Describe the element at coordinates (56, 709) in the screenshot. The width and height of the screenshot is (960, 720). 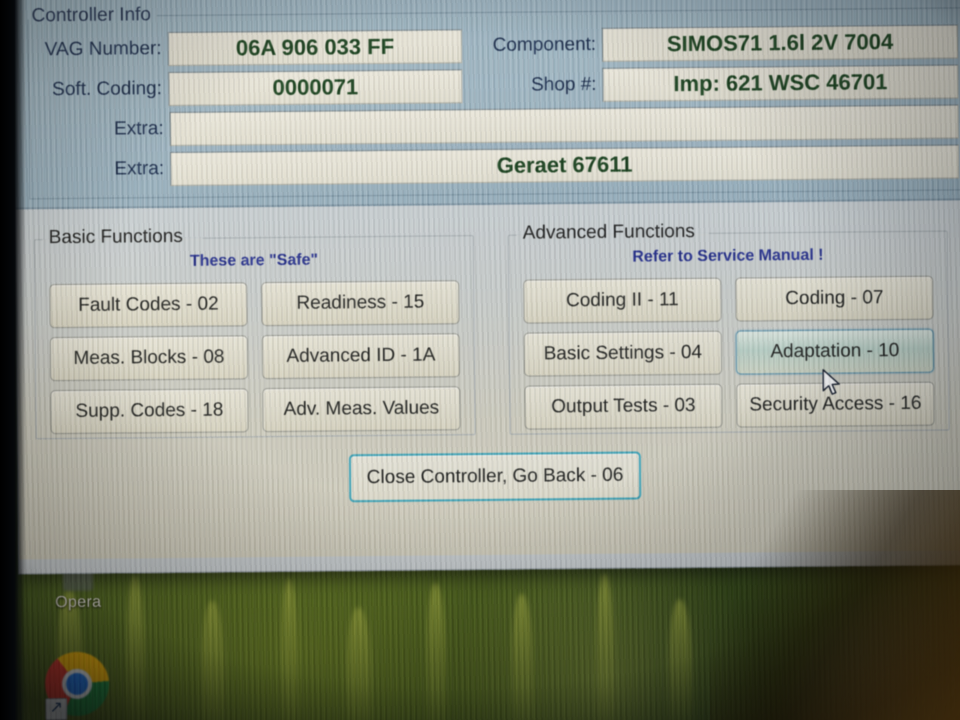
I see `shortcut-arrow-icon: ↗` at that location.